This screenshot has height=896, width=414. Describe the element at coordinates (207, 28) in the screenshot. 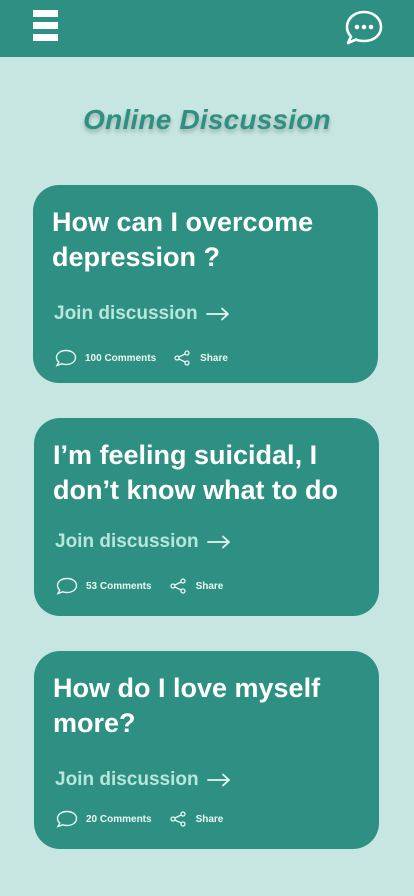

I see `top-bar` at that location.